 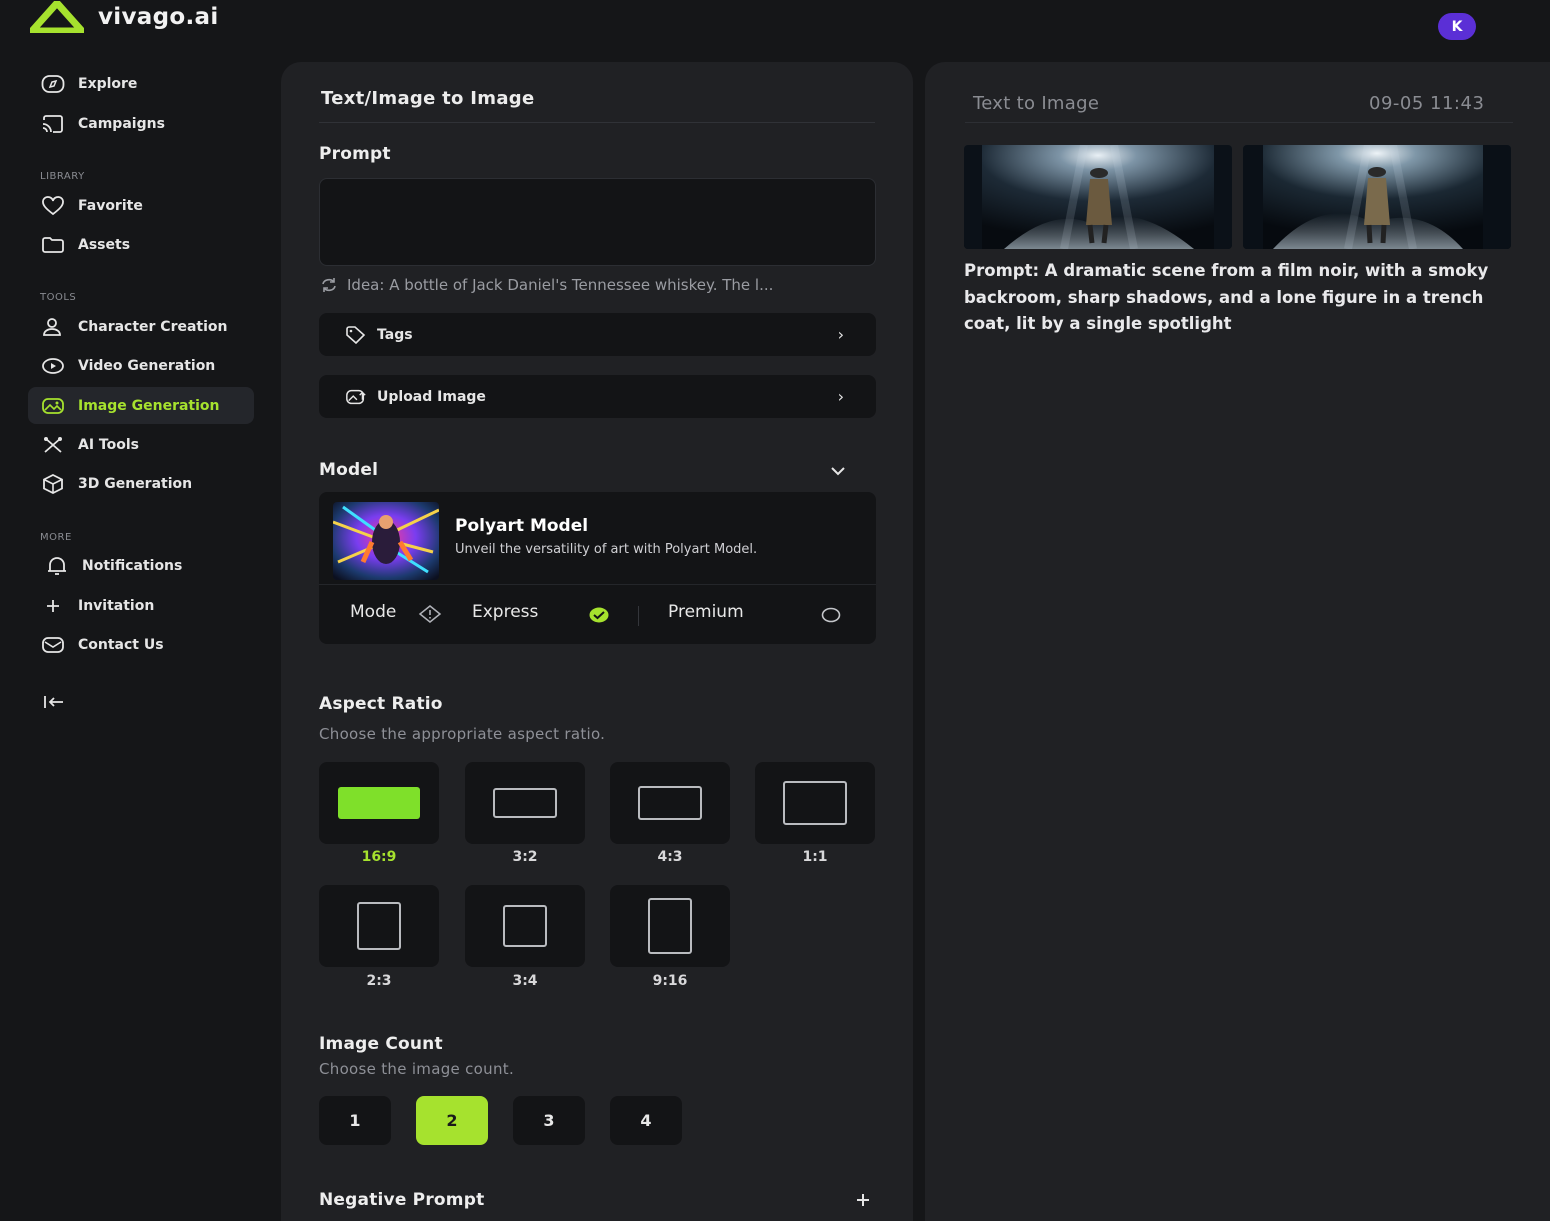 What do you see at coordinates (462, 734) in the screenshot?
I see `aspect-ratio-hint: Choose the appropriate aspect ratio.` at bounding box center [462, 734].